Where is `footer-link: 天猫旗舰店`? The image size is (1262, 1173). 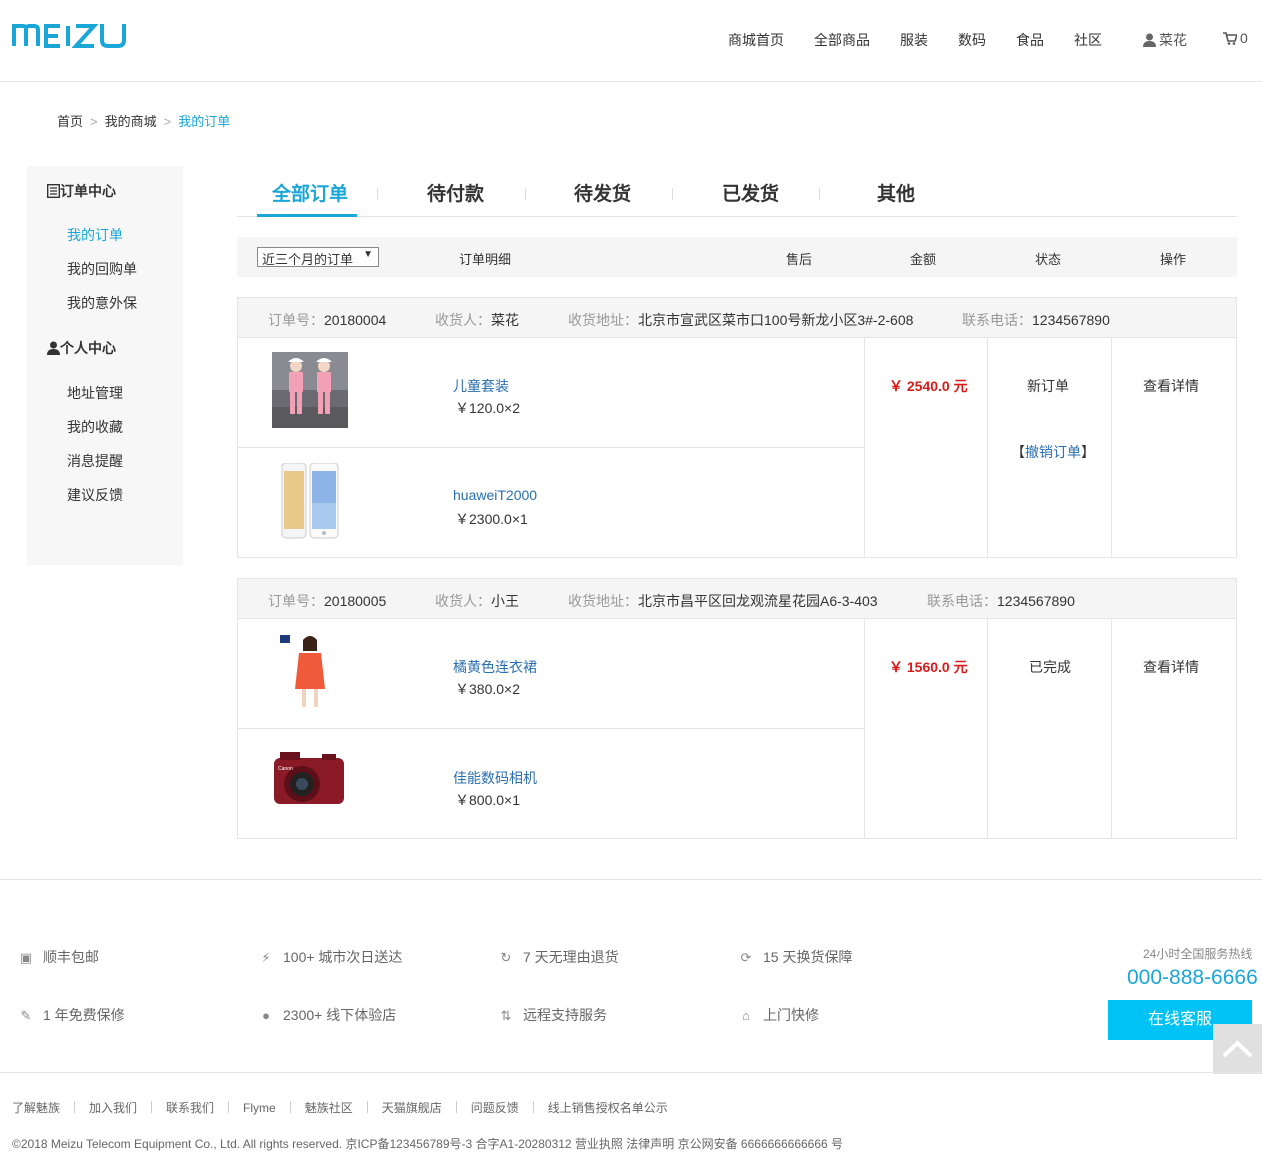 footer-link: 天猫旗舰店 is located at coordinates (412, 1107).